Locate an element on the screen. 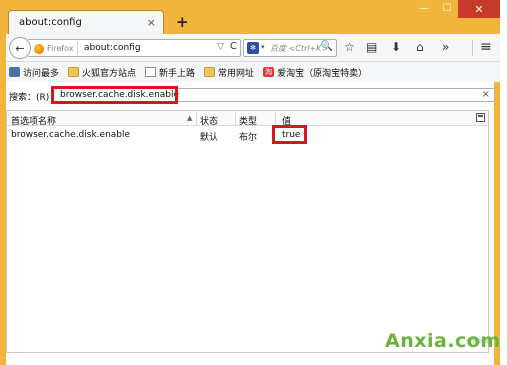 This screenshot has height=365, width=507. tab-about-config: about:config × is located at coordinates (86, 22).